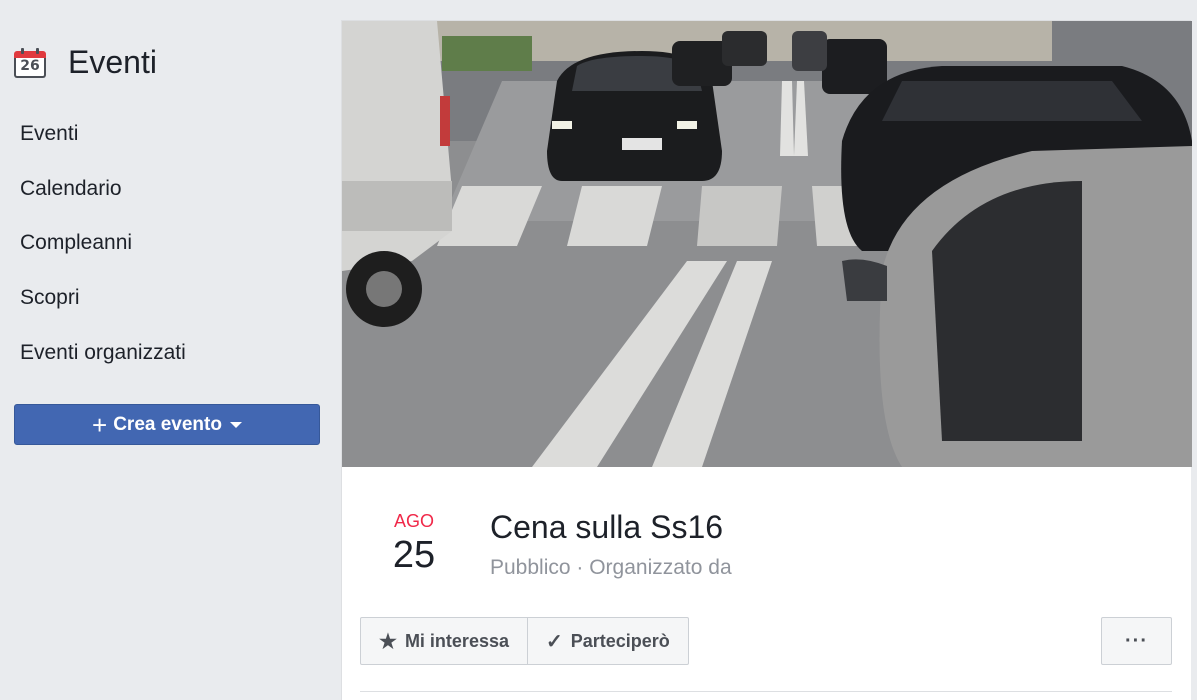 The height and width of the screenshot is (700, 1197). I want to click on caret-down-icon, so click(235, 424).